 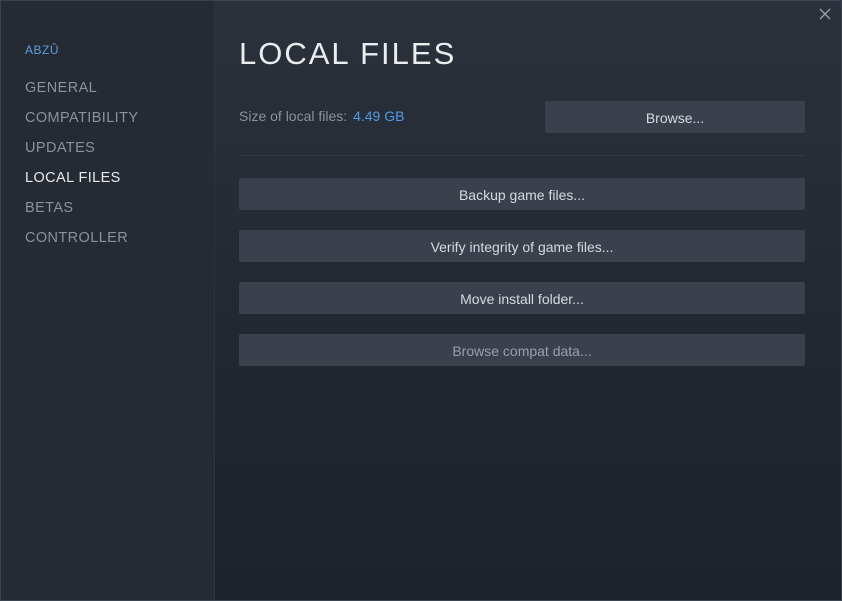 What do you see at coordinates (81, 213) in the screenshot?
I see `sidebar-item-betas: BETAS` at bounding box center [81, 213].